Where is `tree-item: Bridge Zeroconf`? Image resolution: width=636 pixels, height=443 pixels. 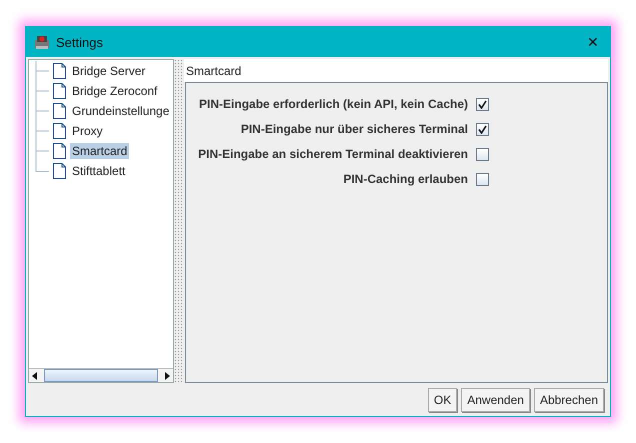 tree-item: Bridge Zeroconf is located at coordinates (115, 91).